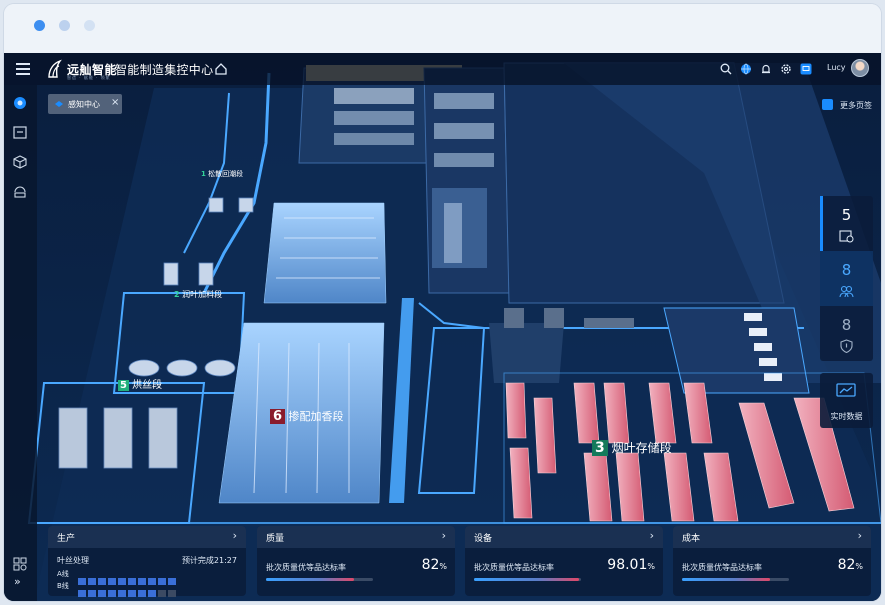 Image resolution: width=885 pixels, height=605 pixels. What do you see at coordinates (691, 539) in the screenshot?
I see `card-title: 成本` at bounding box center [691, 539].